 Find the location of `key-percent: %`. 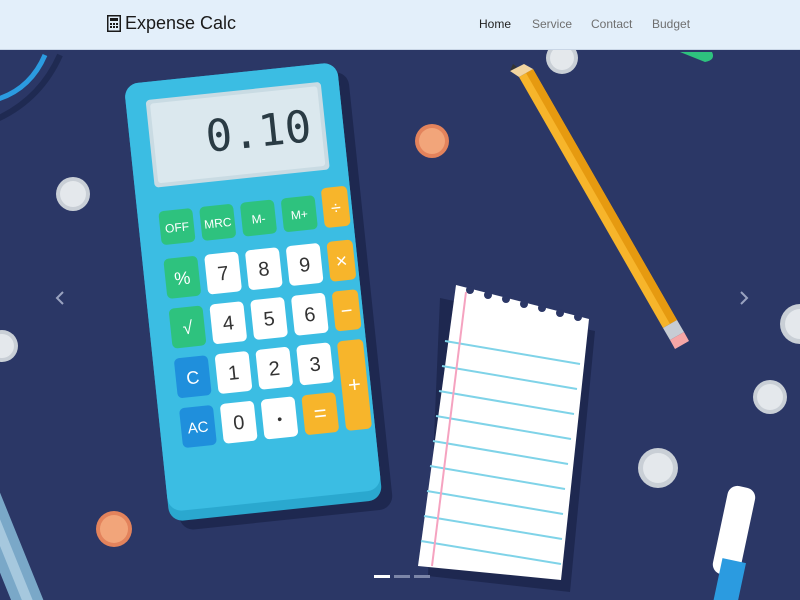

key-percent: % is located at coordinates (182, 279).